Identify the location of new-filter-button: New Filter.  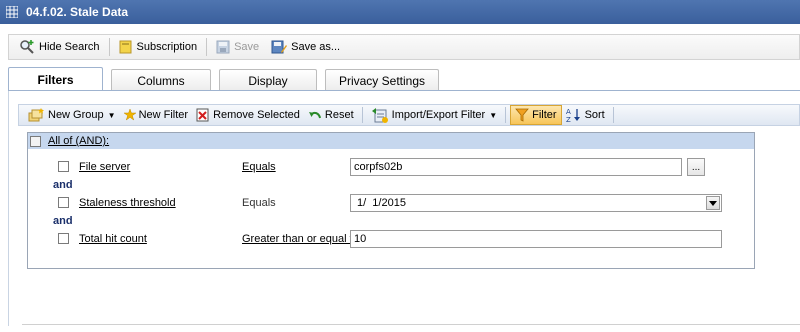
(156, 115).